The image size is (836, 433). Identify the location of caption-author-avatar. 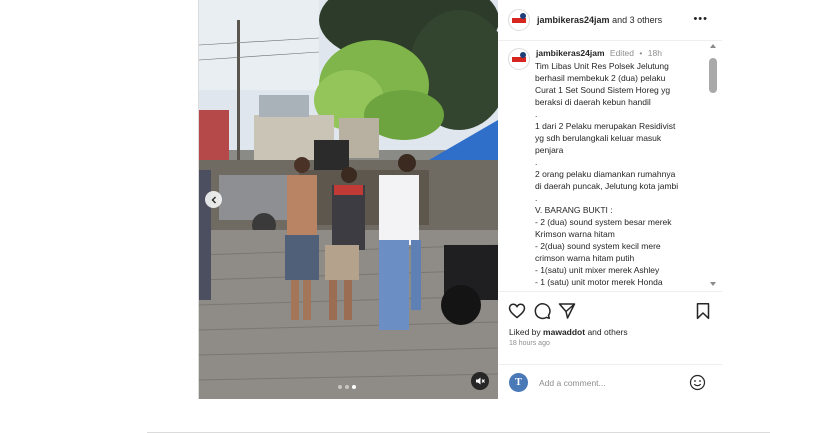
(519, 59).